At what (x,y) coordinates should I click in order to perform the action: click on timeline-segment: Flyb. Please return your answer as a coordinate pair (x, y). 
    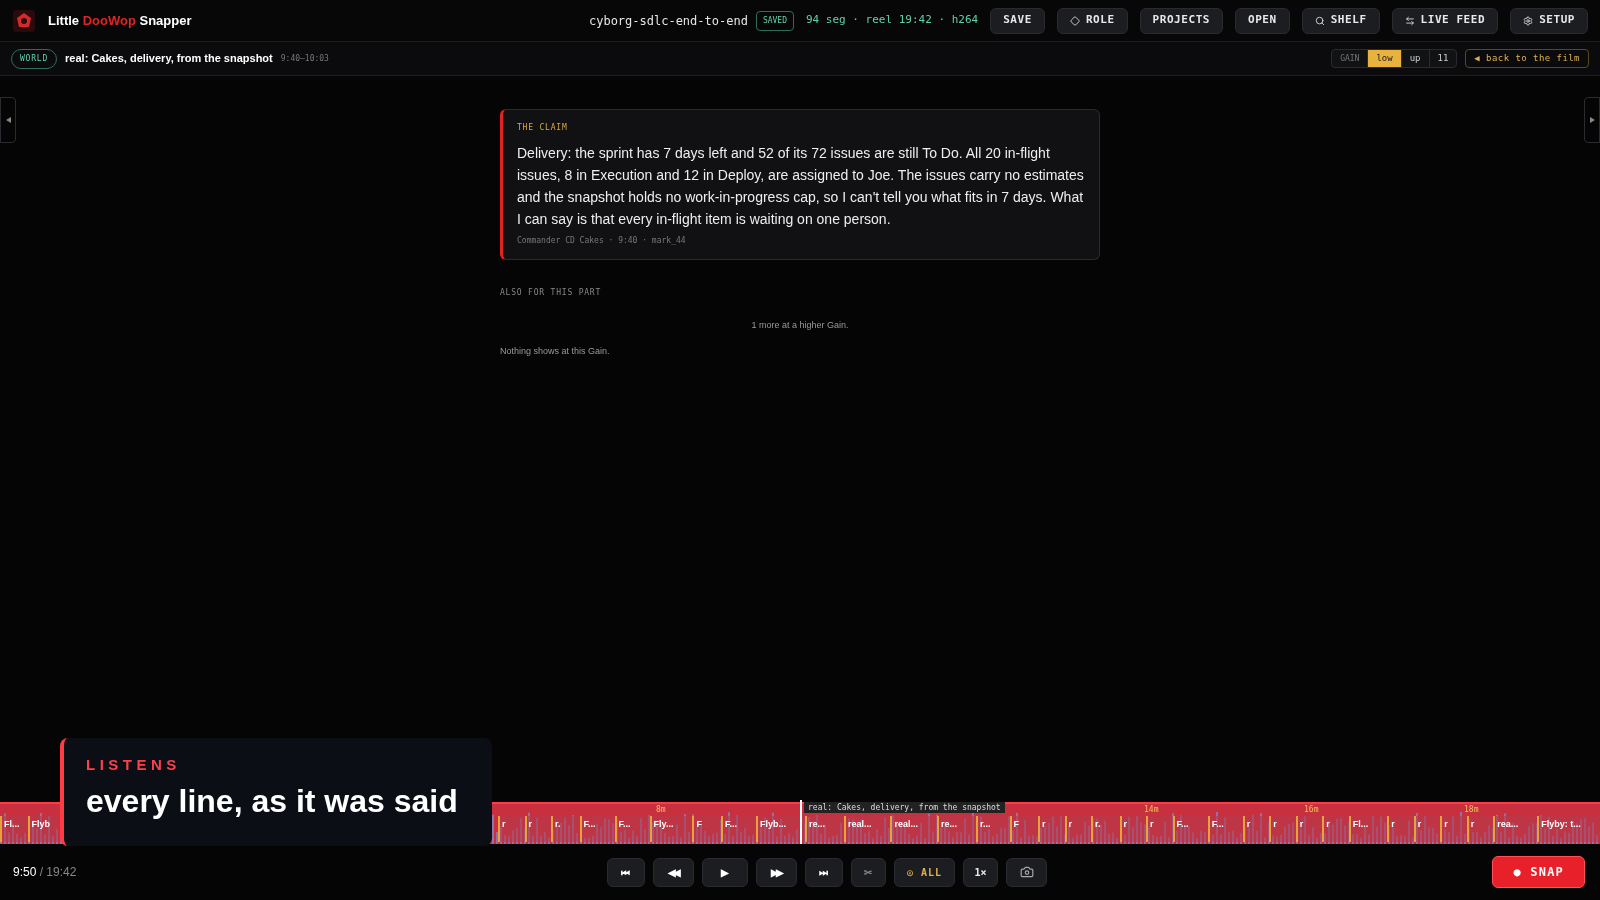
    Looking at the image, I should click on (42, 829).